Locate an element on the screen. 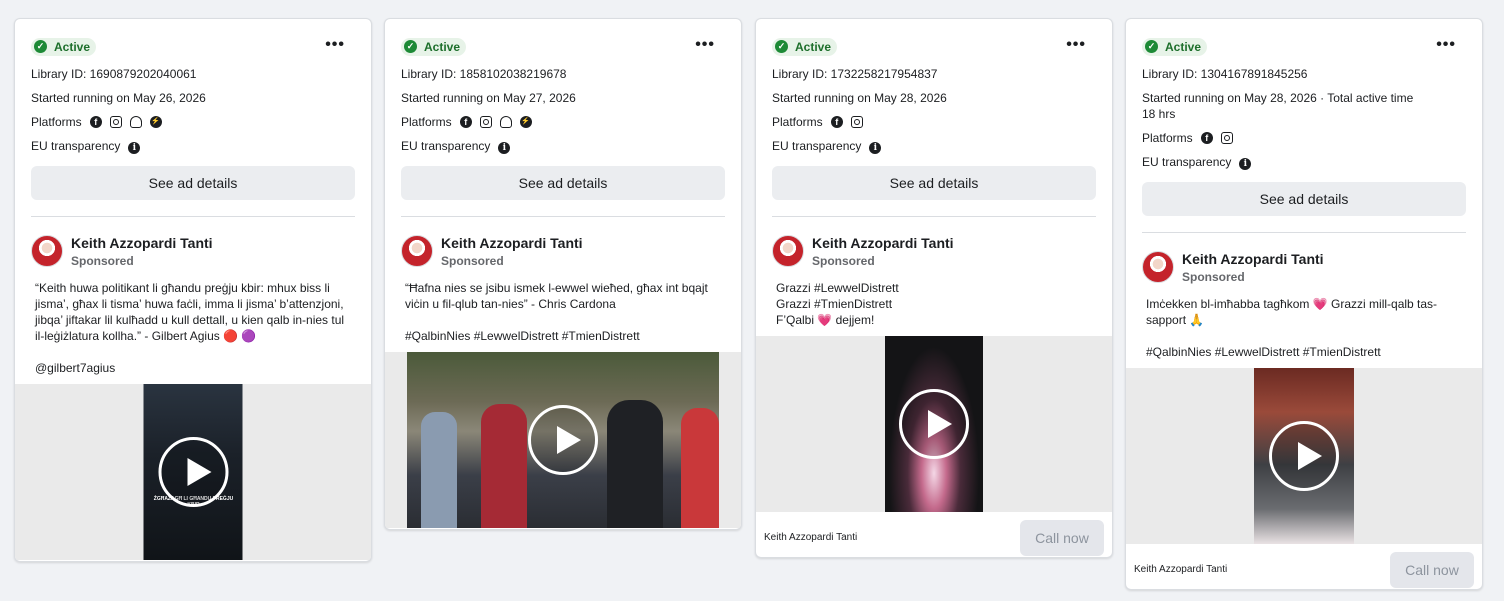  body-line: sapport 🙏 is located at coordinates (1175, 319).